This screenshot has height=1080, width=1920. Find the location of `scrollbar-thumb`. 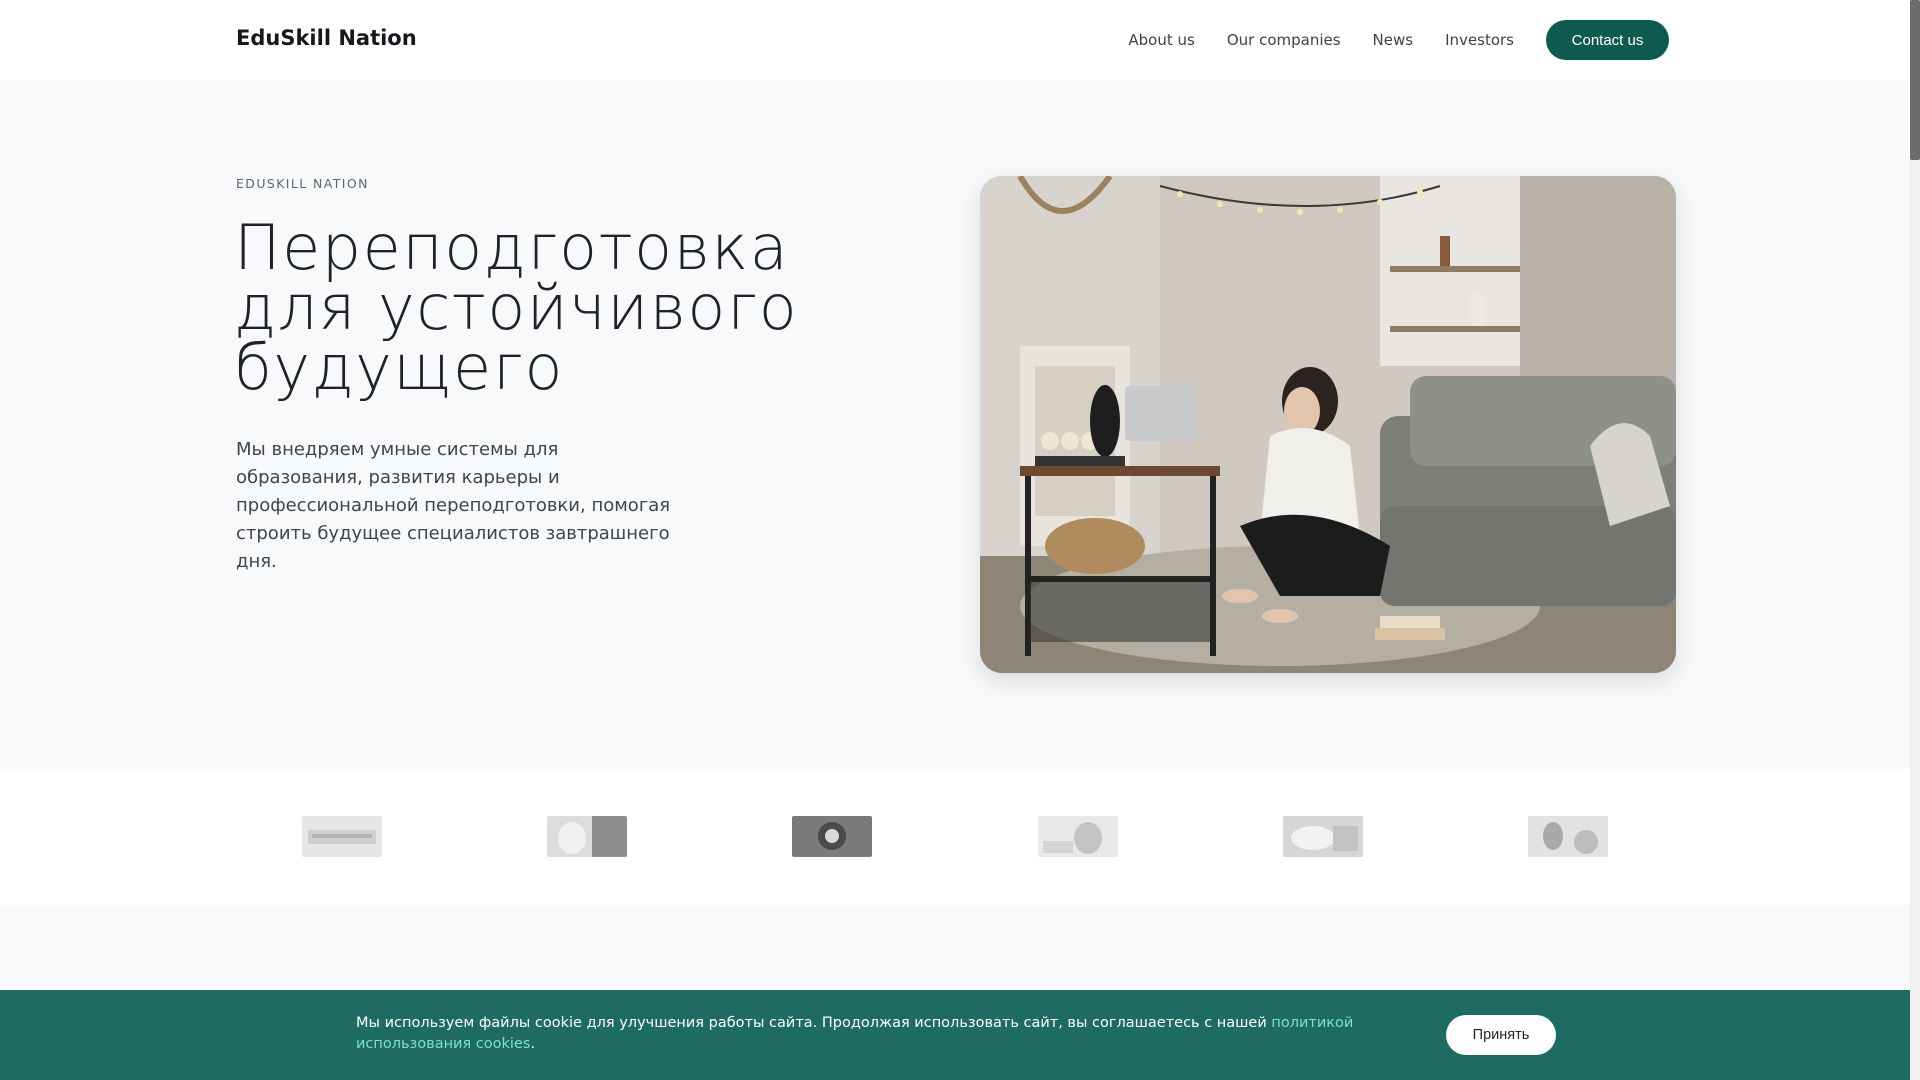

scrollbar-thumb is located at coordinates (1915, 80).